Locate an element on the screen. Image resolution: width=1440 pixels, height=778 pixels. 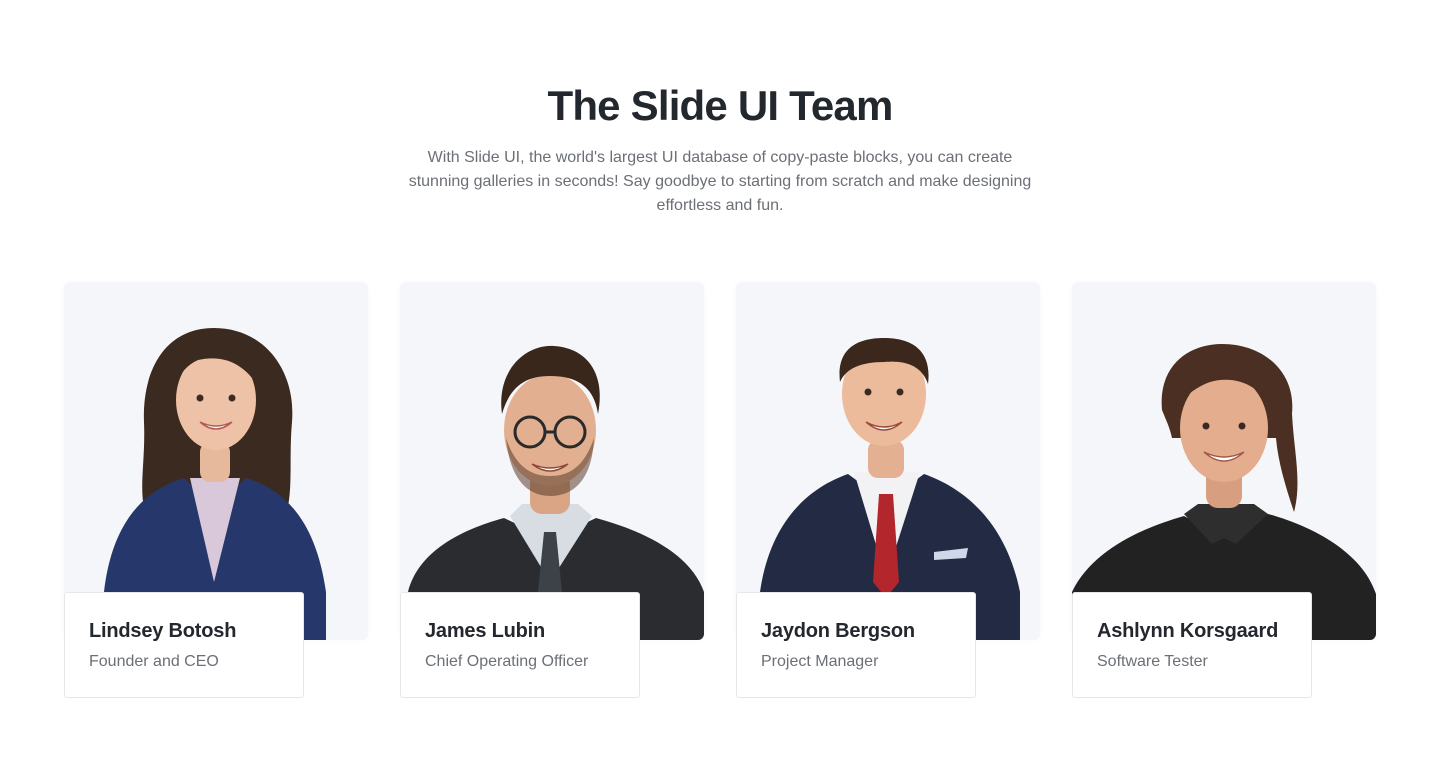
team-card-lindsey-botosh: Lindsey Botosh Founder and CEO is located at coordinates (216, 490).